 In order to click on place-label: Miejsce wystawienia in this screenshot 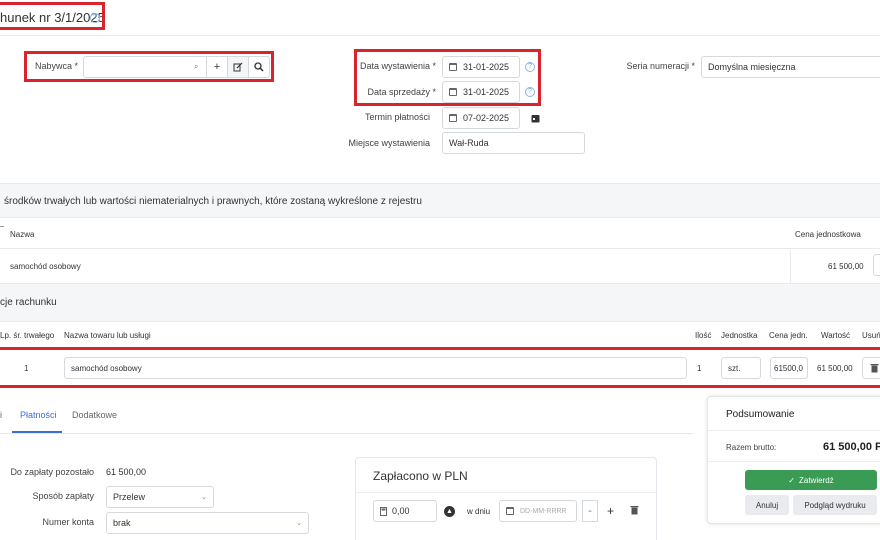, I will do `click(389, 143)`.